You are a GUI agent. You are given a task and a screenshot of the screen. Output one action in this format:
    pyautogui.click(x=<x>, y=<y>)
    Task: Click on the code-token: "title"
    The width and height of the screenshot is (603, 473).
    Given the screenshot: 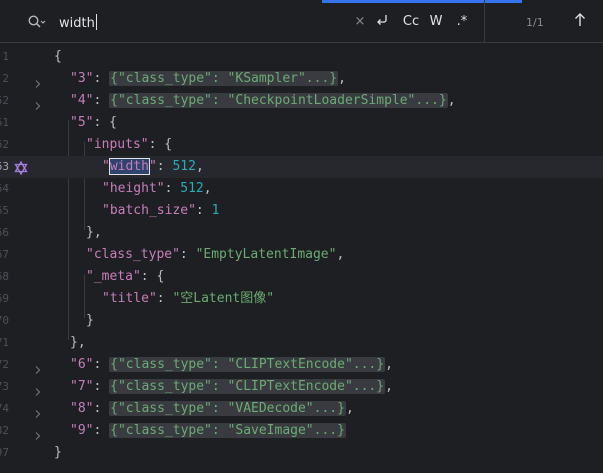 What is the action you would take?
    pyautogui.click(x=129, y=298)
    